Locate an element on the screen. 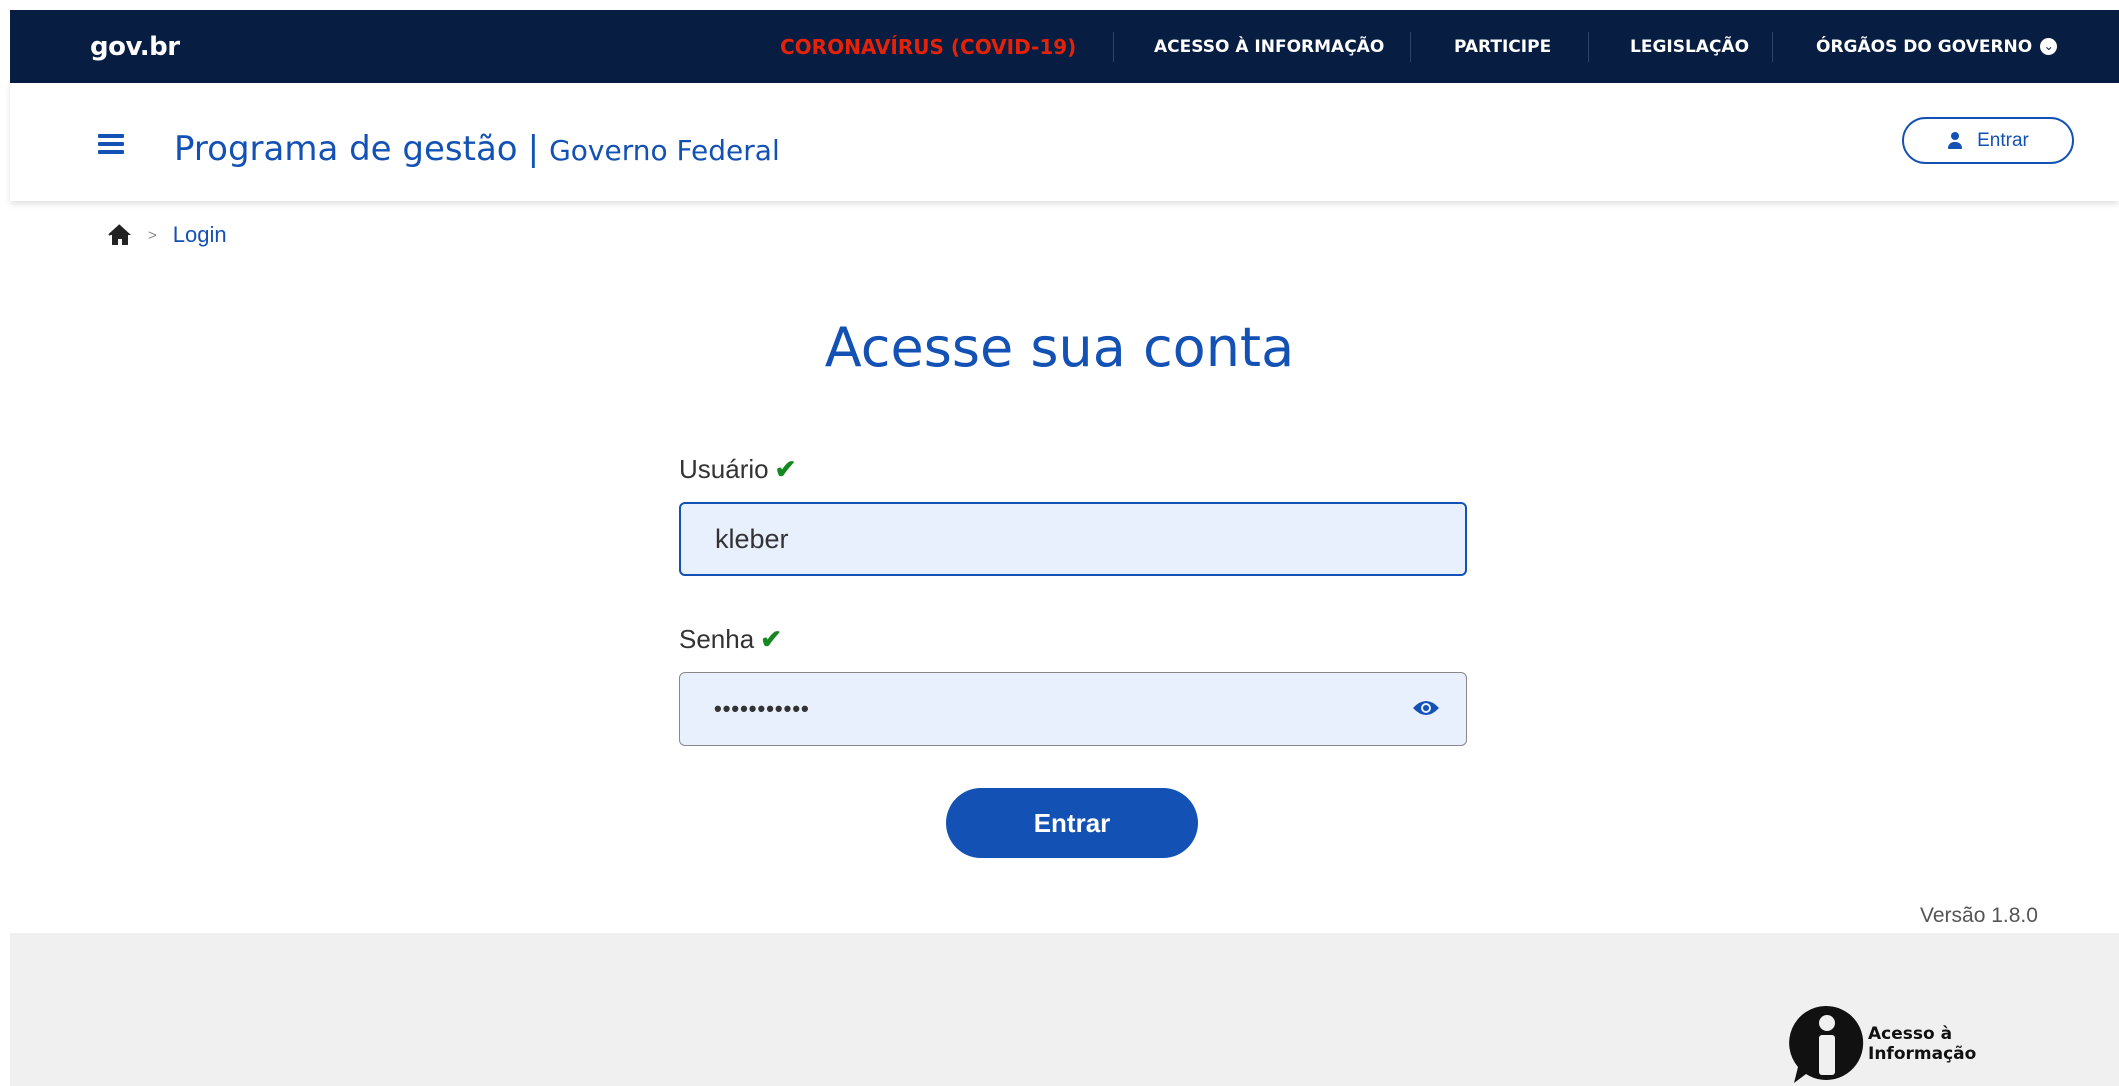 Image resolution: width=2119 pixels, height=1086 pixels. header-login-button: Entrar is located at coordinates (1988, 140).